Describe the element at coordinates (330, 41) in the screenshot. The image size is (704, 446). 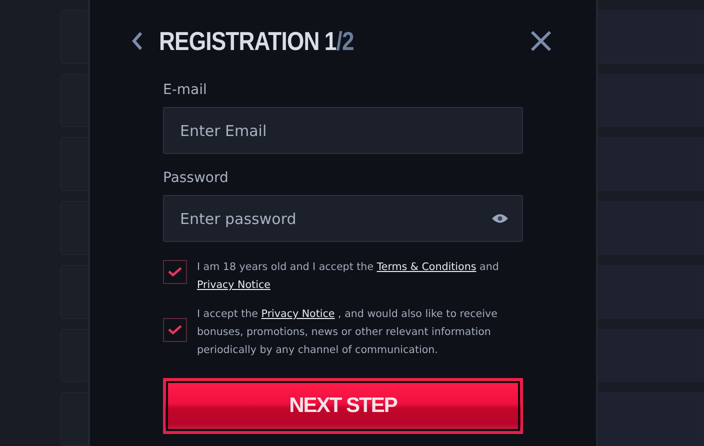
I see `step-current: 1` at that location.